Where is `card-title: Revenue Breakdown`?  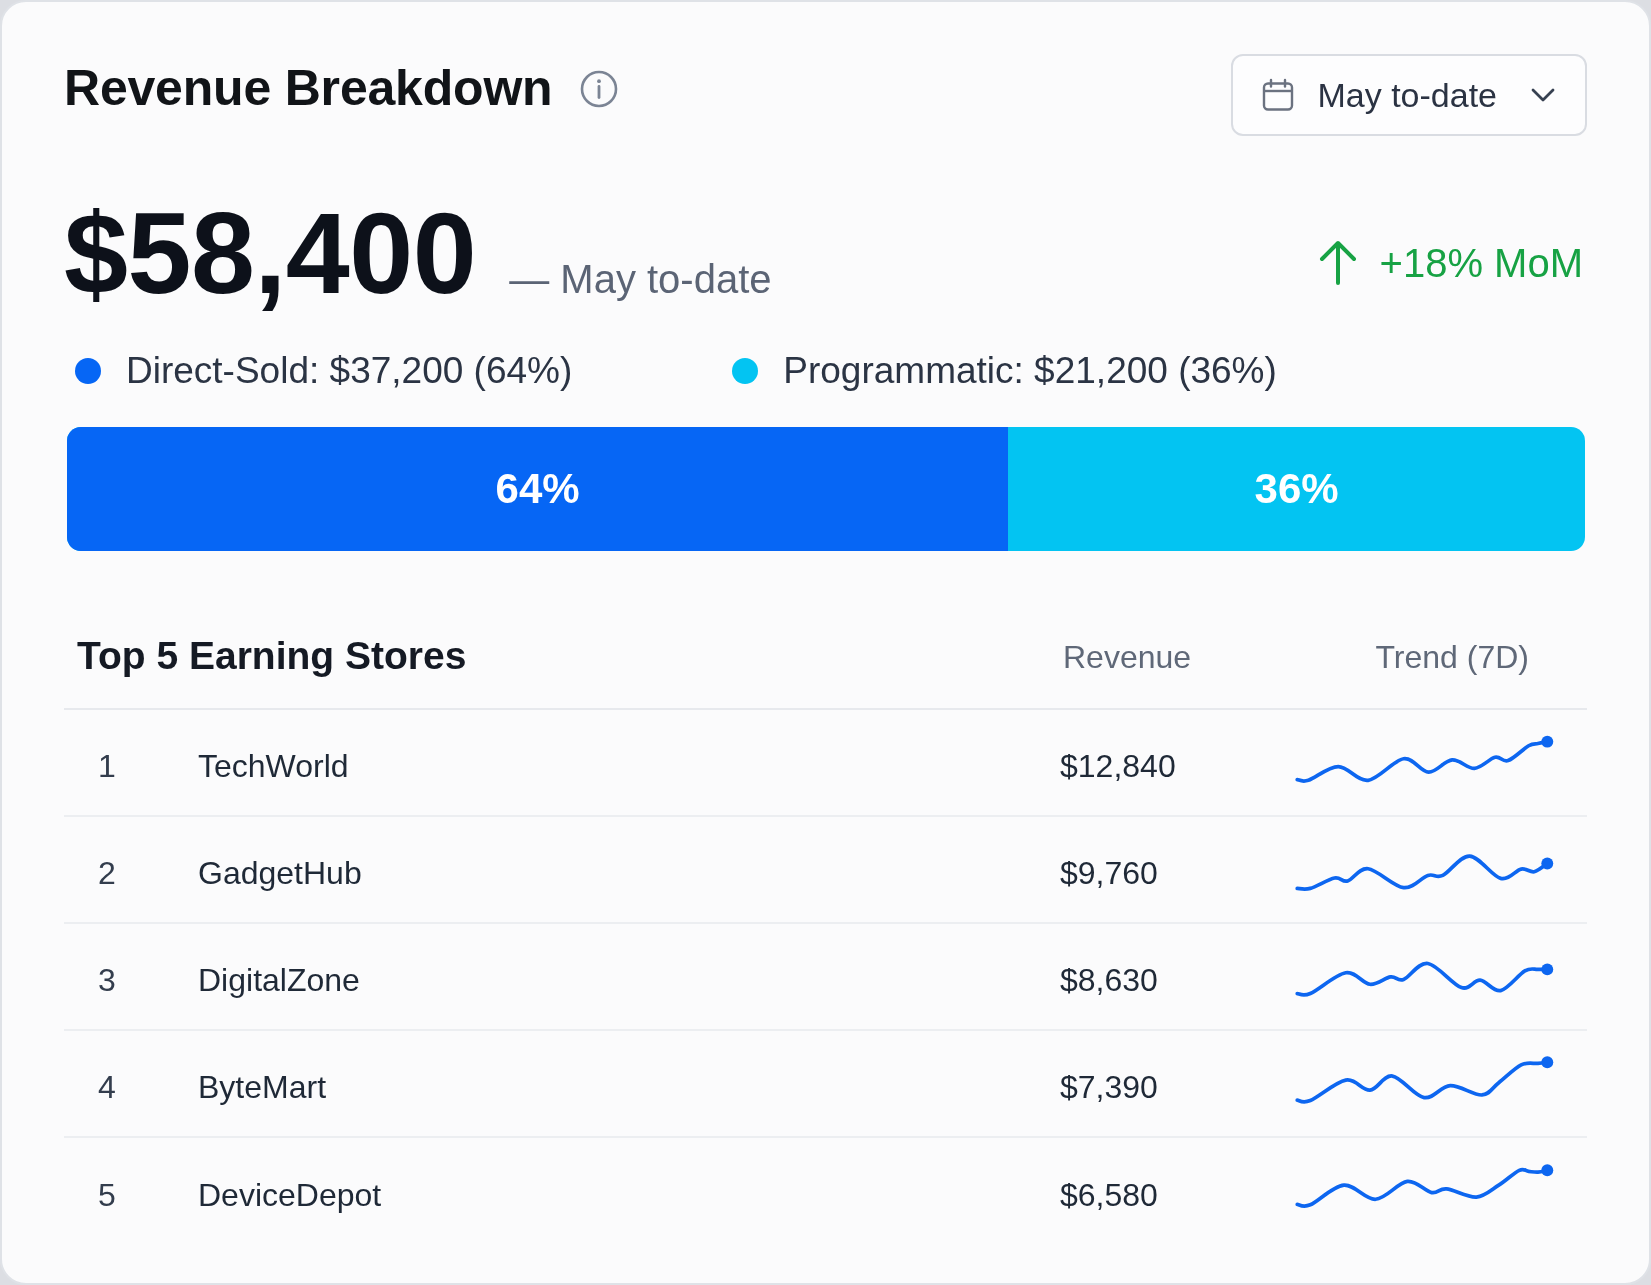
card-title: Revenue Breakdown is located at coordinates (308, 89).